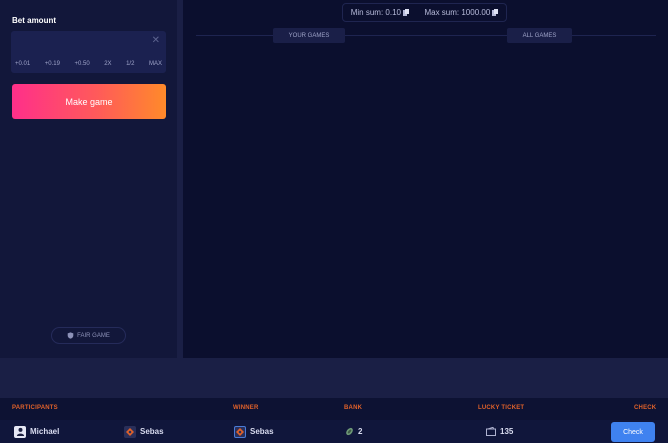 The image size is (668, 443). What do you see at coordinates (633, 432) in the screenshot?
I see `check-button: Check` at bounding box center [633, 432].